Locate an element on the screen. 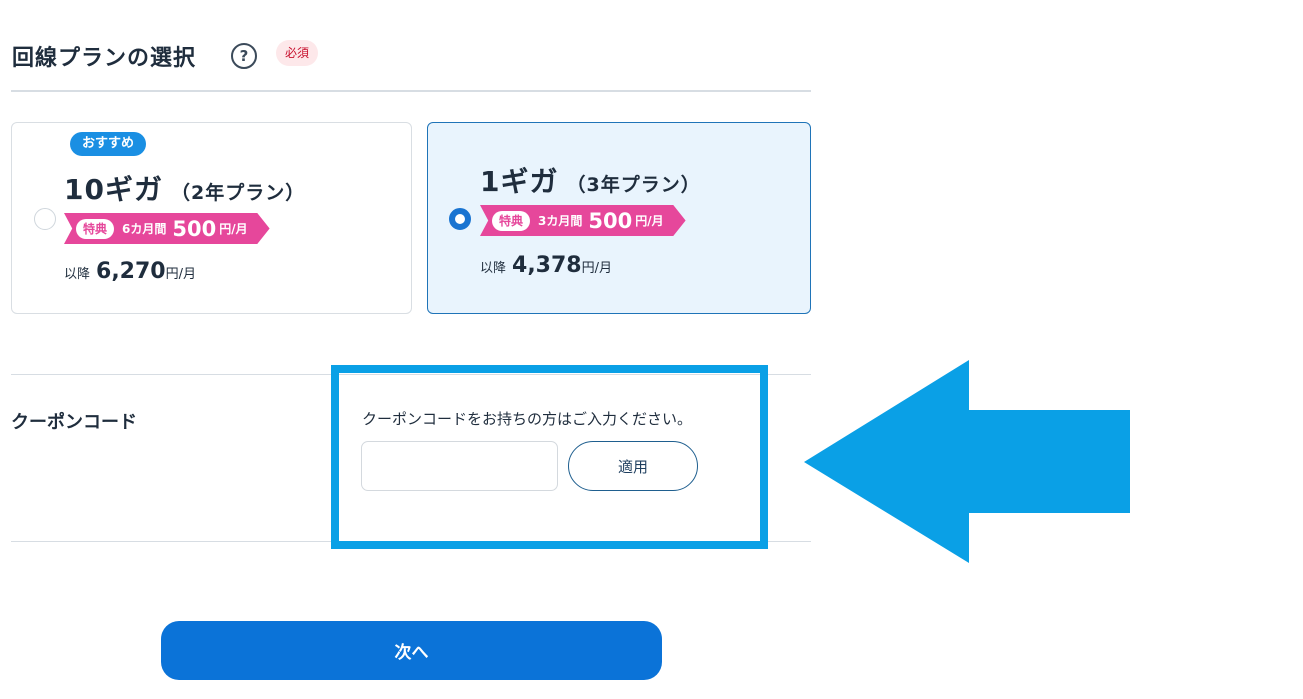  coupon-label: クーポンコード is located at coordinates (74, 422).